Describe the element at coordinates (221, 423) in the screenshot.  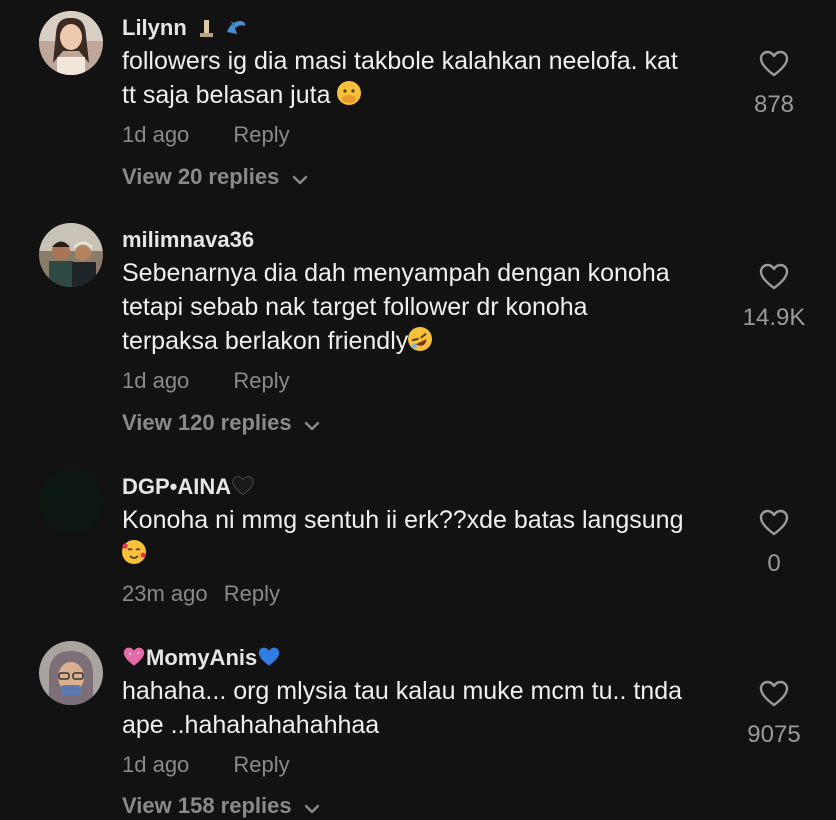
I see `view-replies-button: View 120 replies` at that location.